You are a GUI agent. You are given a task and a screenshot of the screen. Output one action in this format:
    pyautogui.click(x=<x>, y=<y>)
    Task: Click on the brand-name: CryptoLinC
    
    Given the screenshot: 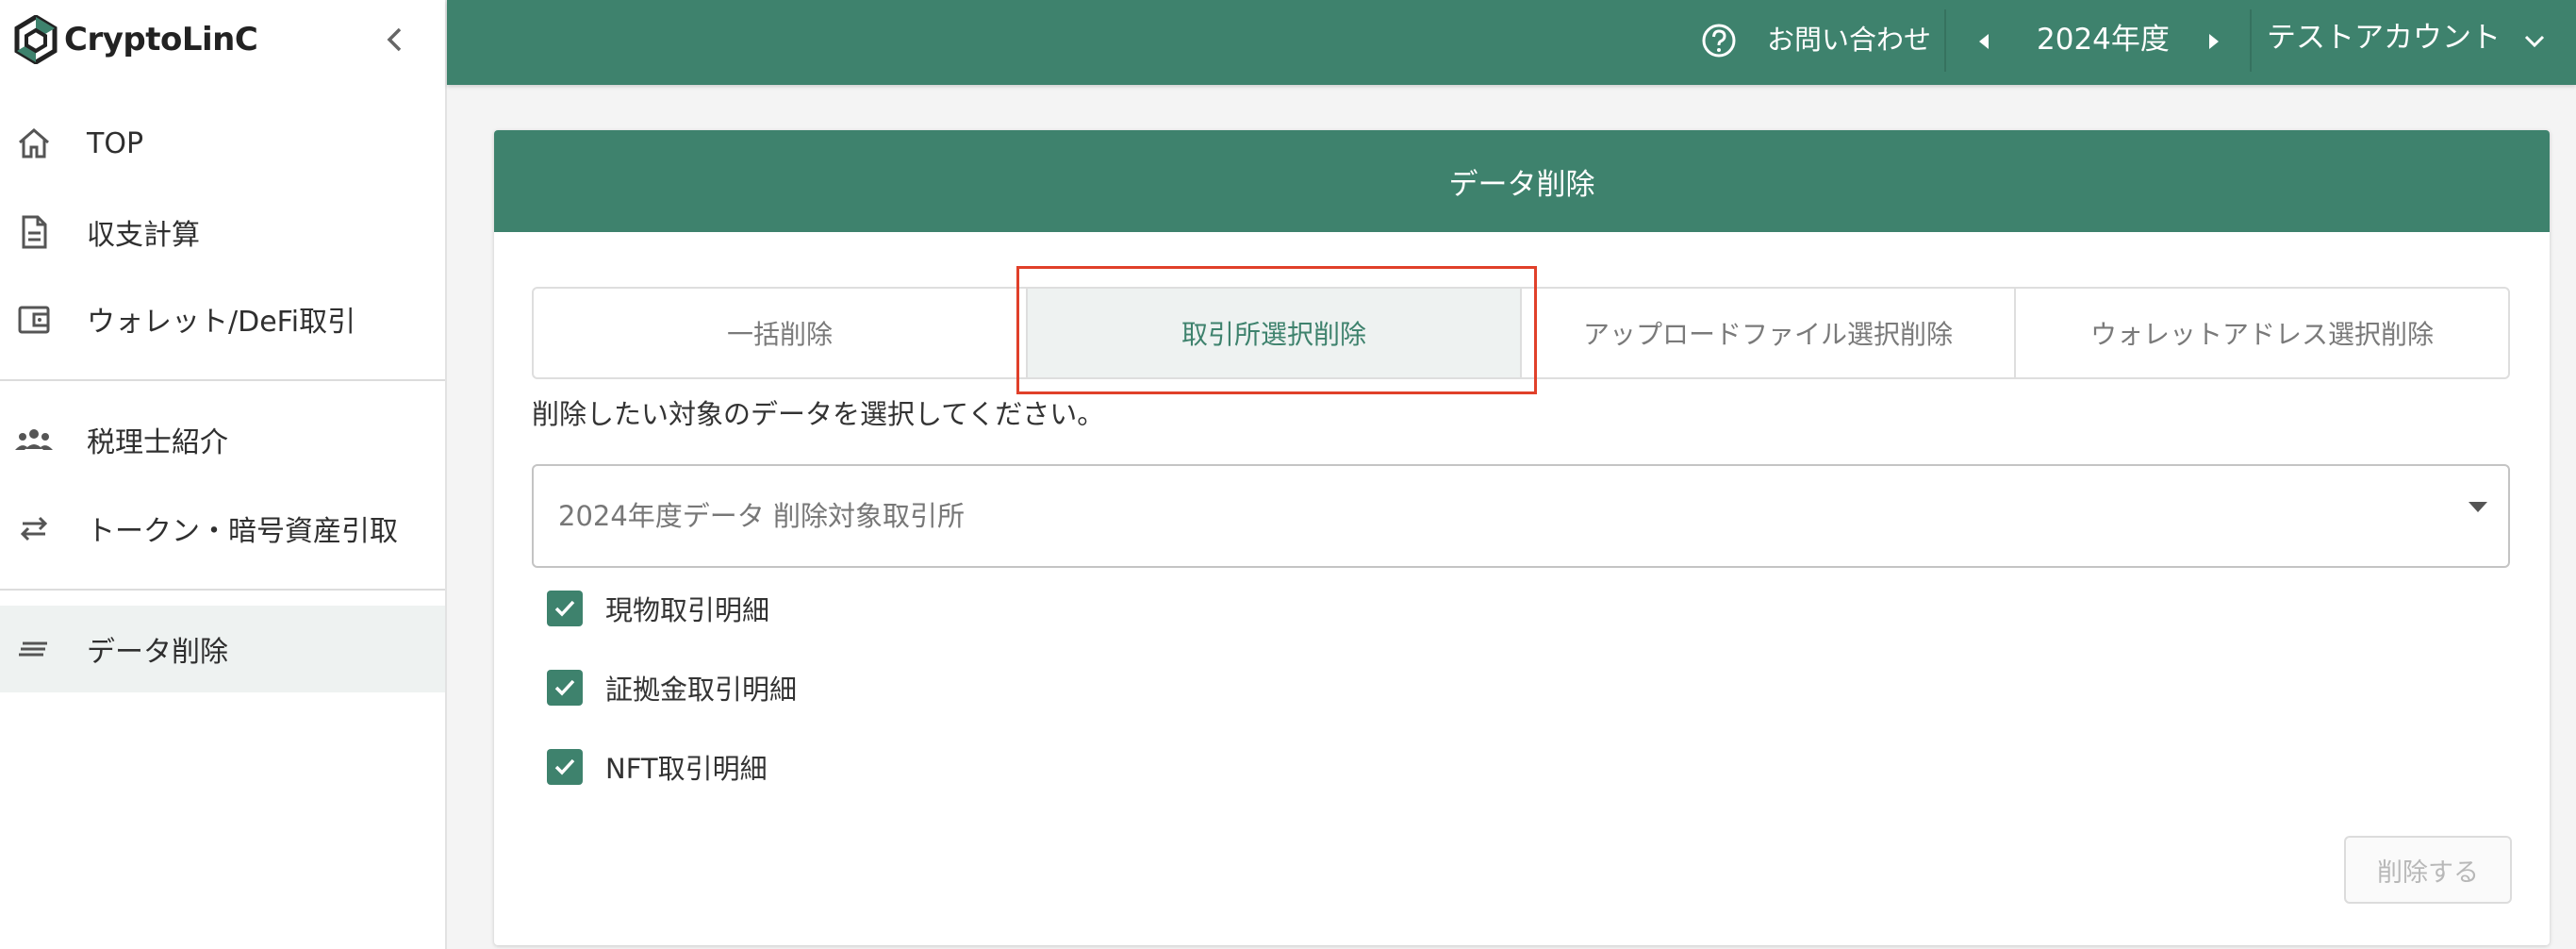 What is the action you would take?
    pyautogui.click(x=161, y=39)
    